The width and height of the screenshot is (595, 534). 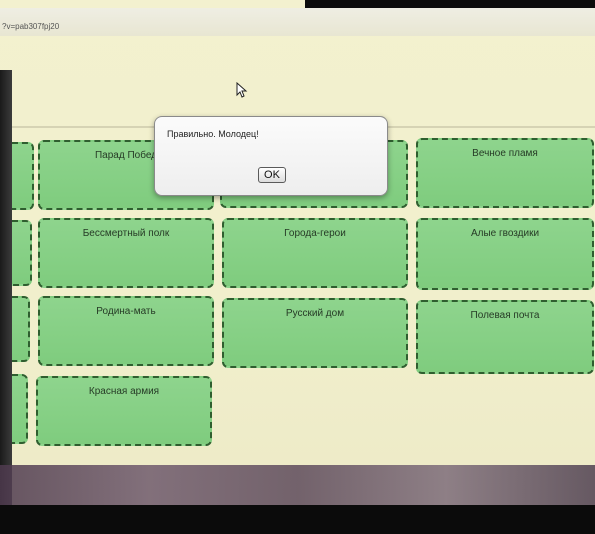 I want to click on card-label: Красная армия, so click(x=124, y=391).